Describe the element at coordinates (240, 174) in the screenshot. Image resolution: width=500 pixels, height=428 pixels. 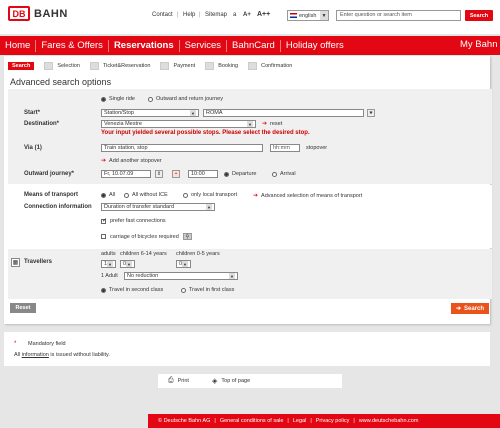
I see `departure-option: Departure` at that location.